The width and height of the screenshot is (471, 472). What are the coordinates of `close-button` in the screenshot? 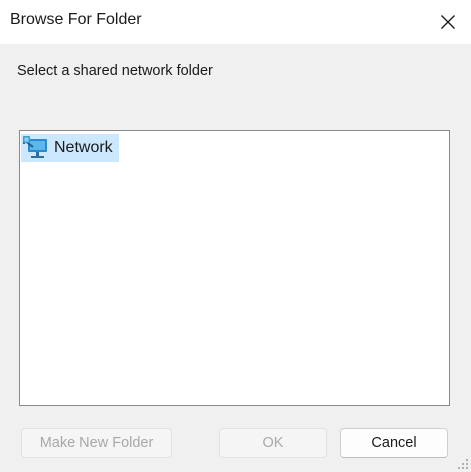 It's located at (448, 22).